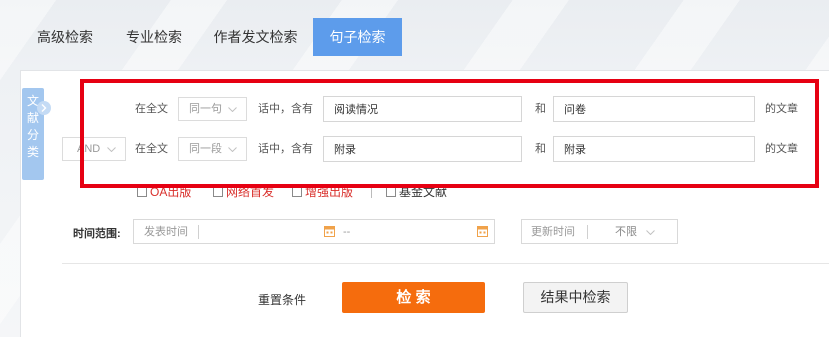 The height and width of the screenshot is (337, 829). What do you see at coordinates (371, 191) in the screenshot?
I see `filter-divider` at bounding box center [371, 191].